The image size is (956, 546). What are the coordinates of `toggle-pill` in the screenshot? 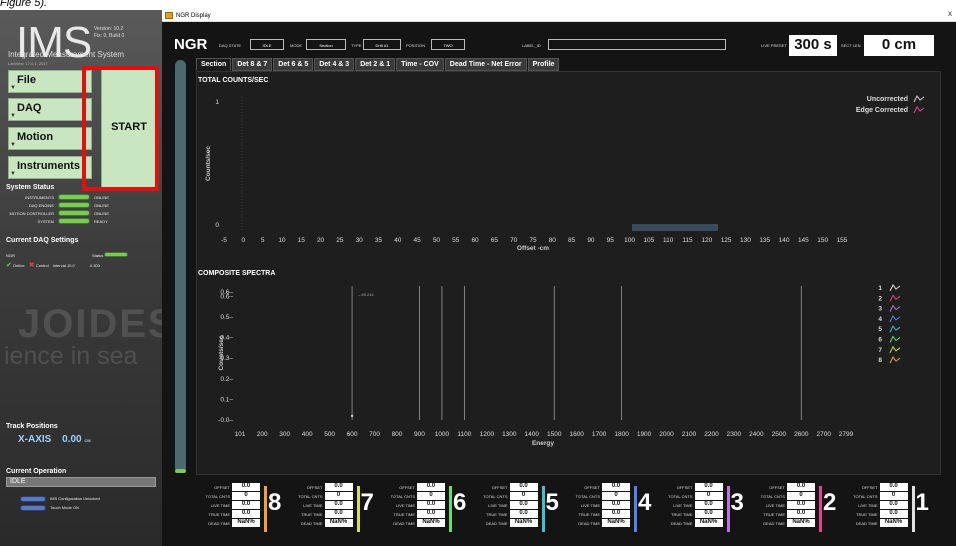 It's located at (33, 499).